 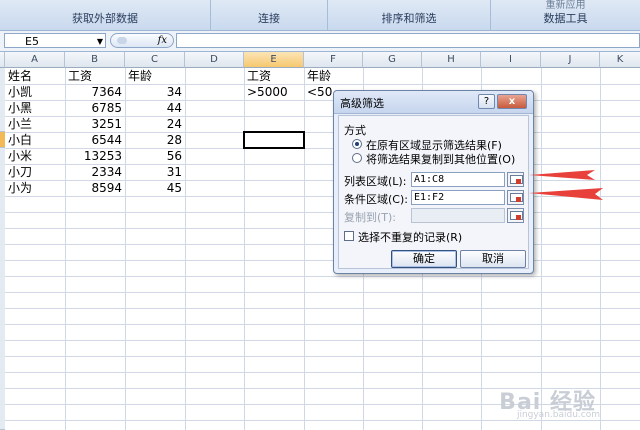 What do you see at coordinates (105, 18) in the screenshot?
I see `ribbon-group-label: 获取外部数据` at bounding box center [105, 18].